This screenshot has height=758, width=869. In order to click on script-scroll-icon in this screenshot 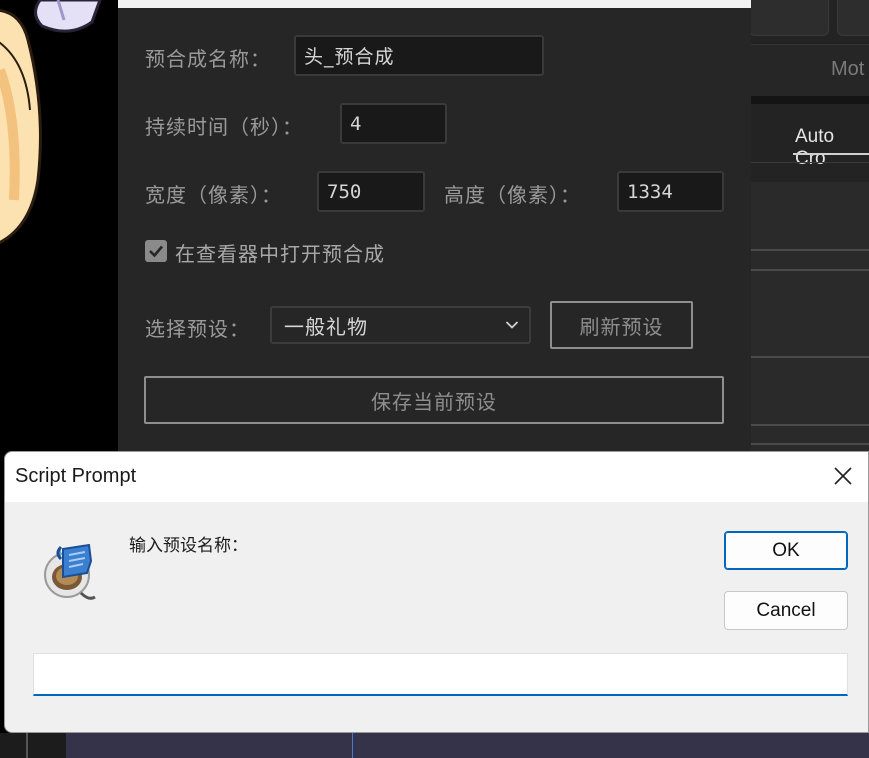, I will do `click(70, 571)`.